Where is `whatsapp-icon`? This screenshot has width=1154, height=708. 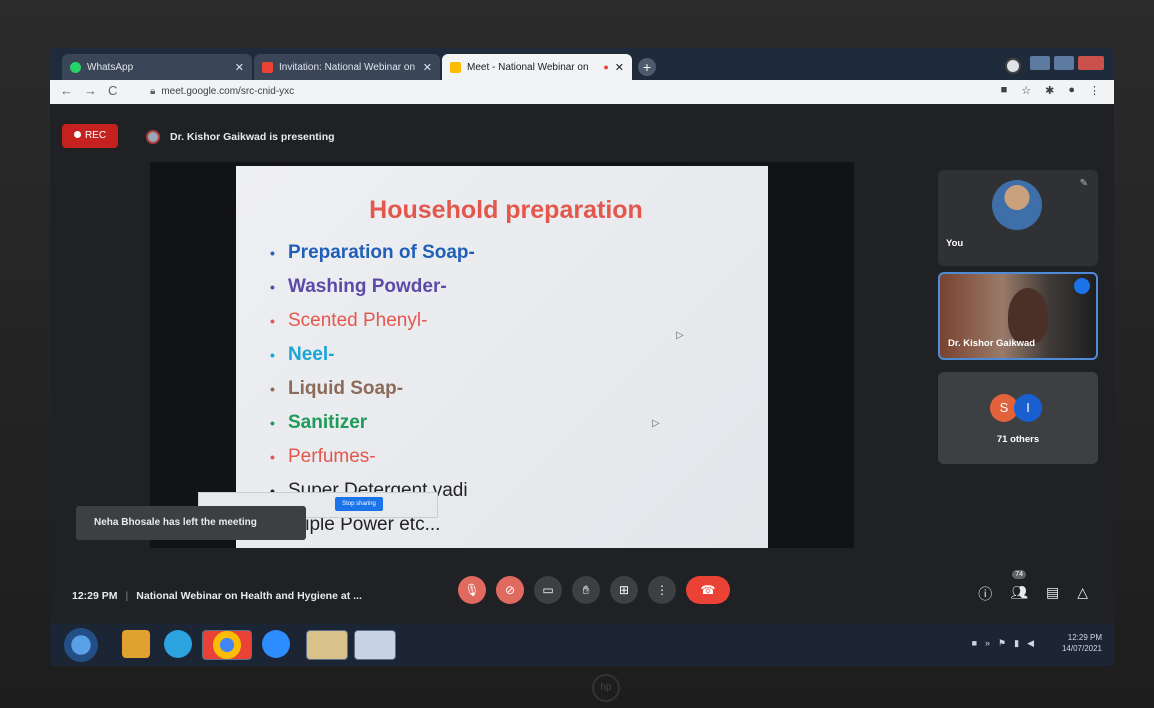
whatsapp-icon is located at coordinates (75, 67).